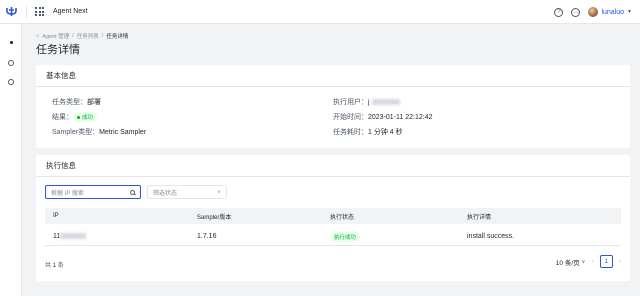 The height and width of the screenshot is (296, 640). What do you see at coordinates (94, 102) in the screenshot?
I see `task-type-value: 部署` at bounding box center [94, 102].